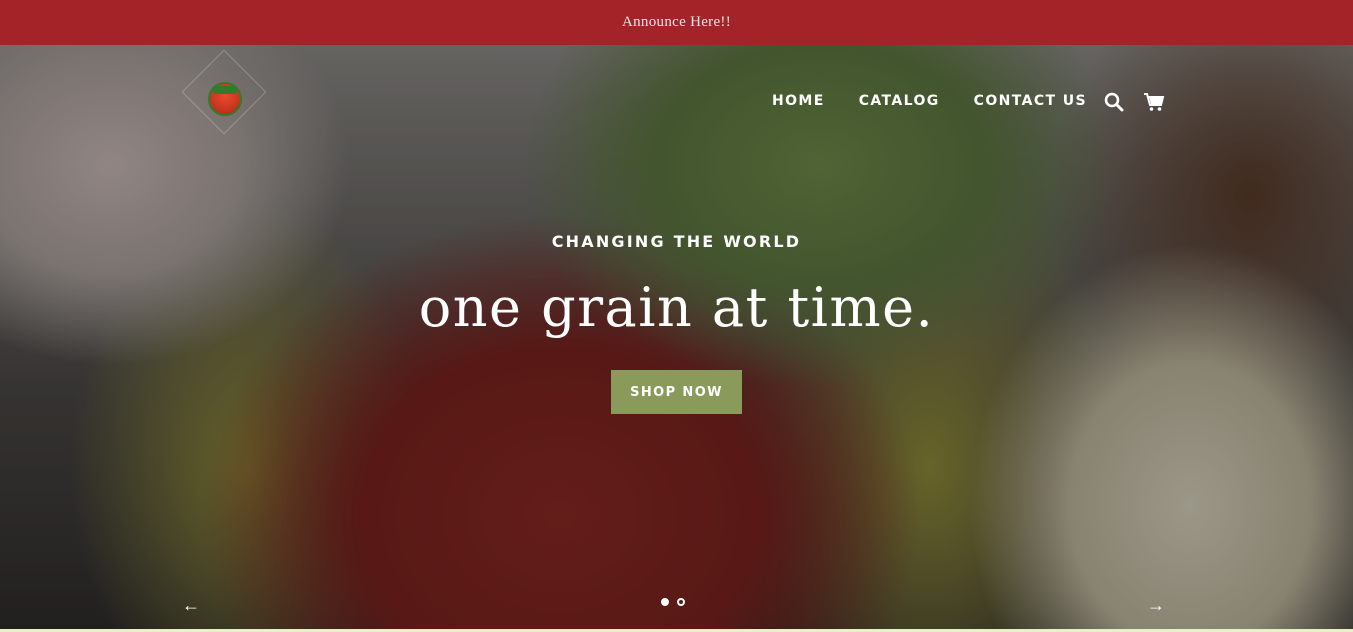 The height and width of the screenshot is (632, 1353). I want to click on cart-icon, so click(1154, 102).